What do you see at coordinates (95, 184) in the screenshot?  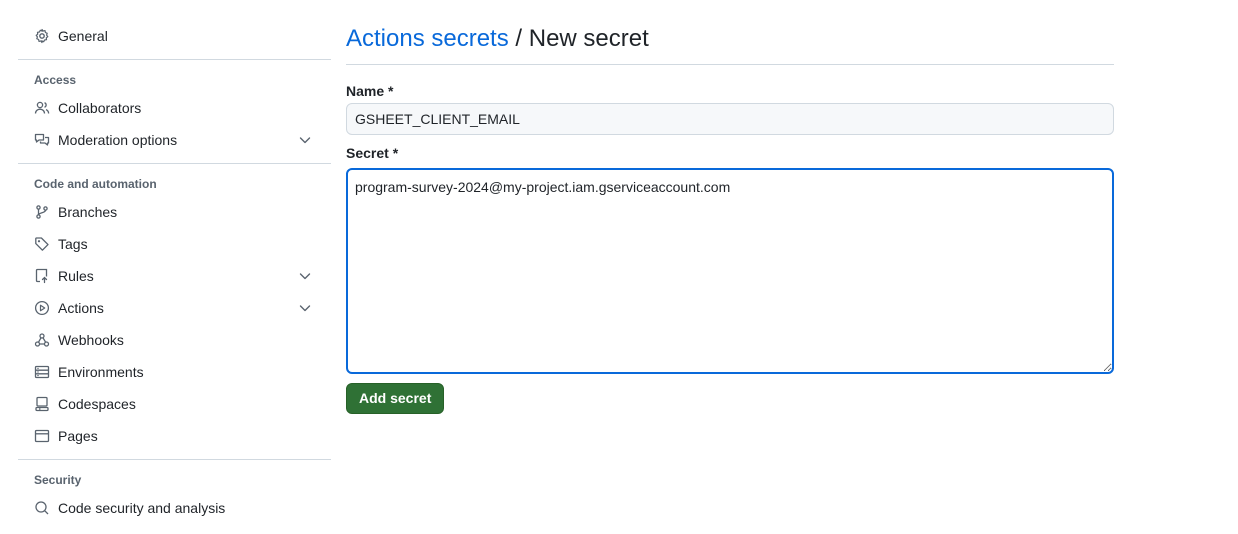 I see `section-heading-code-automation: Code and automation` at bounding box center [95, 184].